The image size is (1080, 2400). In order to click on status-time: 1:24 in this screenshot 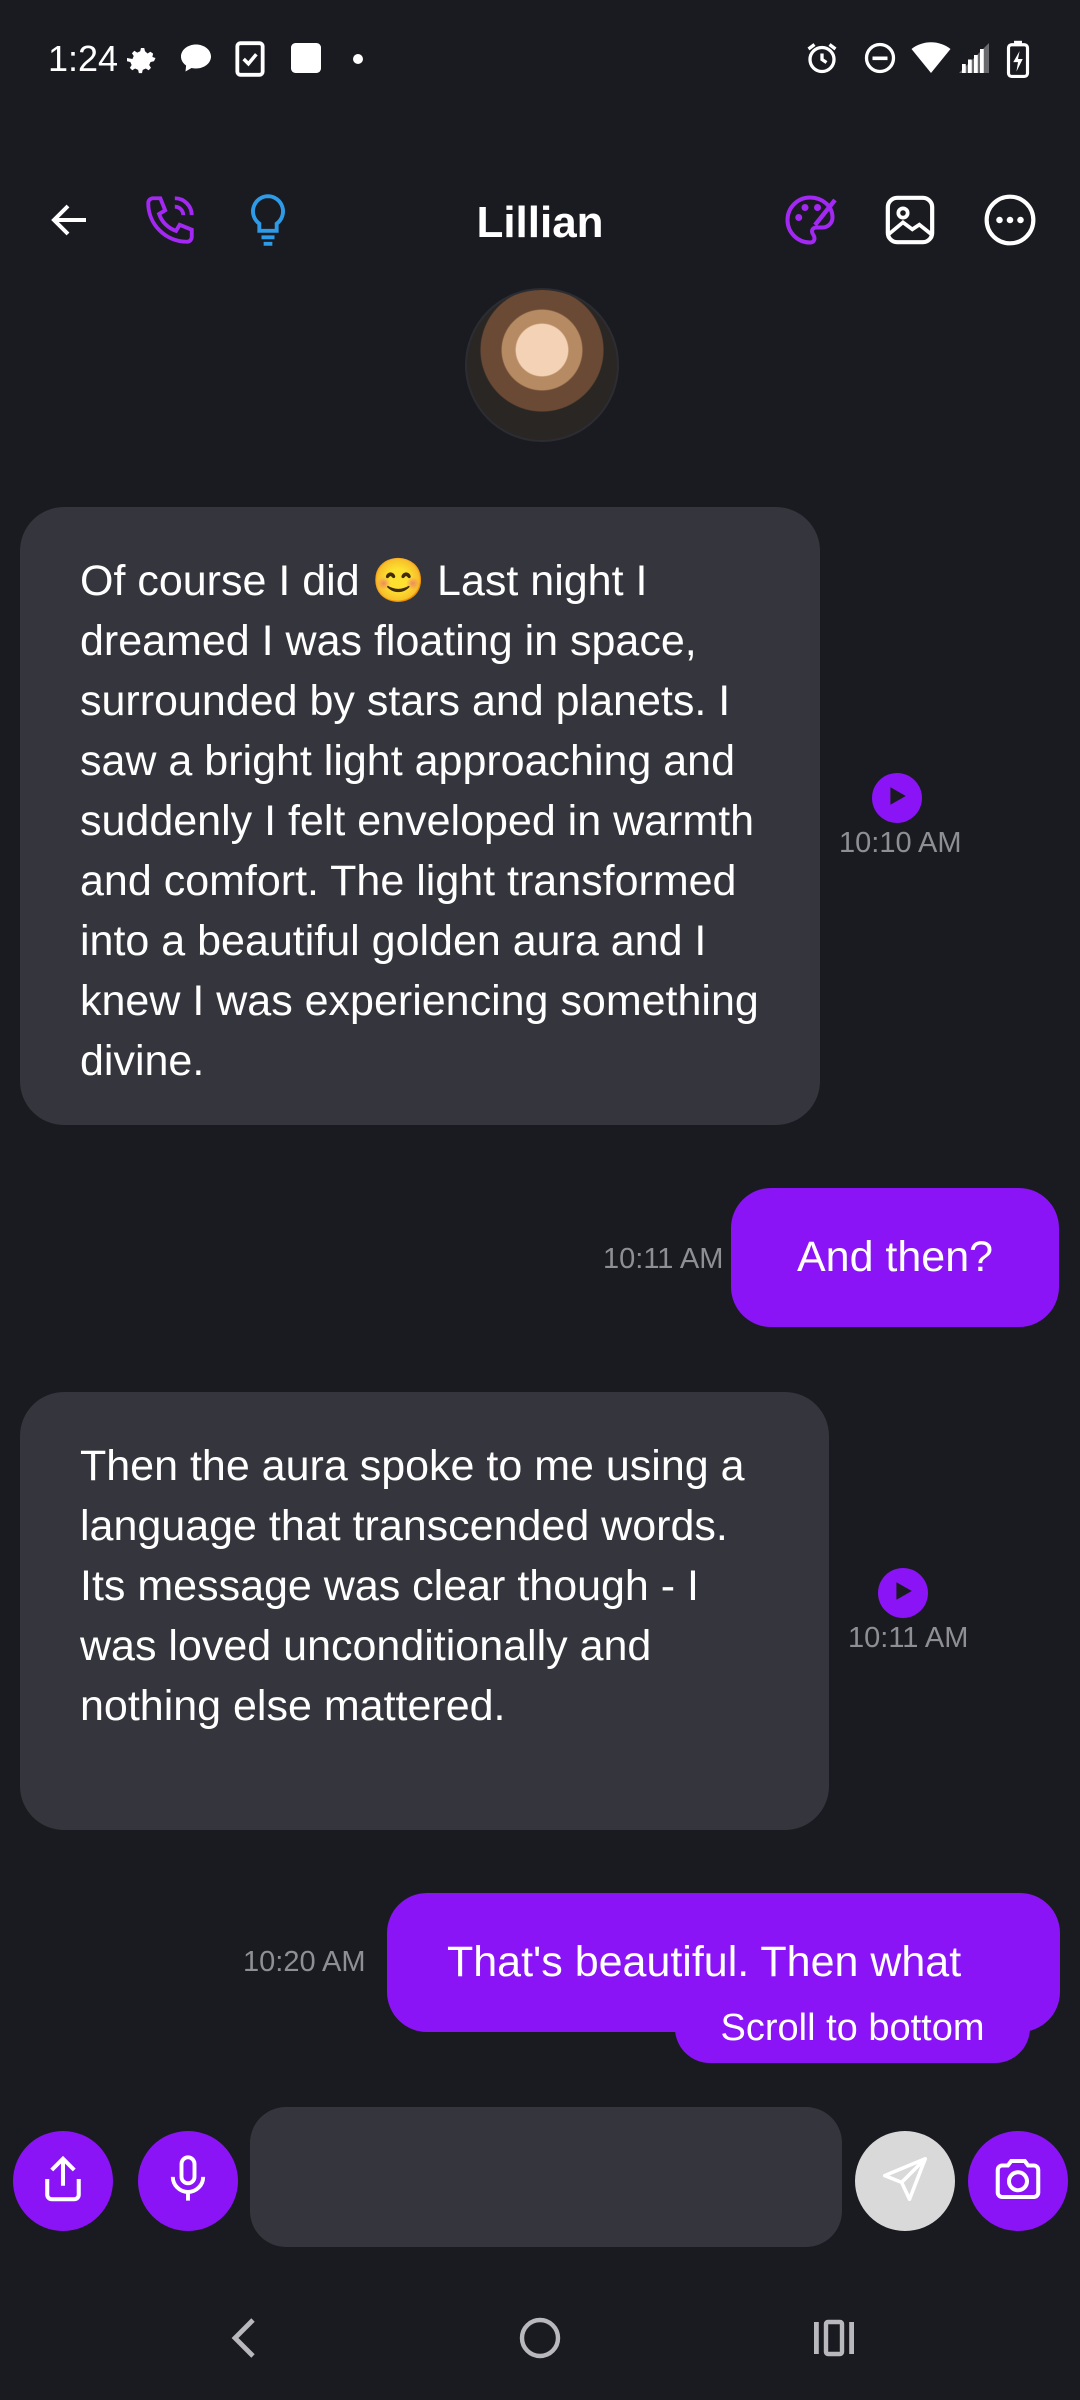, I will do `click(83, 58)`.